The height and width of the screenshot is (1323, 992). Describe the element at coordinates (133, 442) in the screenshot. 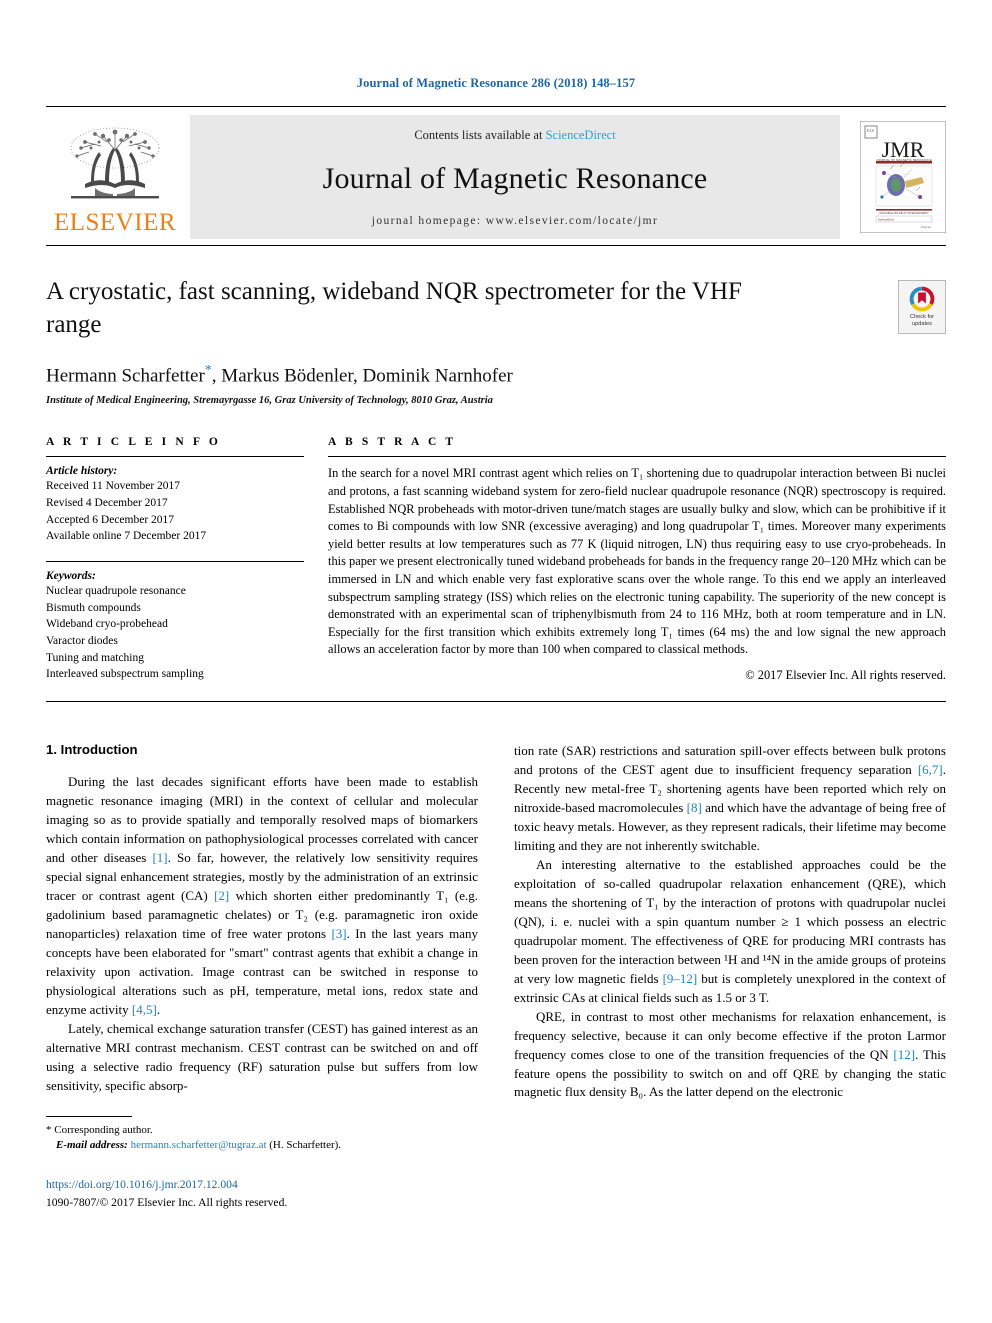

I see `article-info-heading: A R T I C L E I N F O` at that location.